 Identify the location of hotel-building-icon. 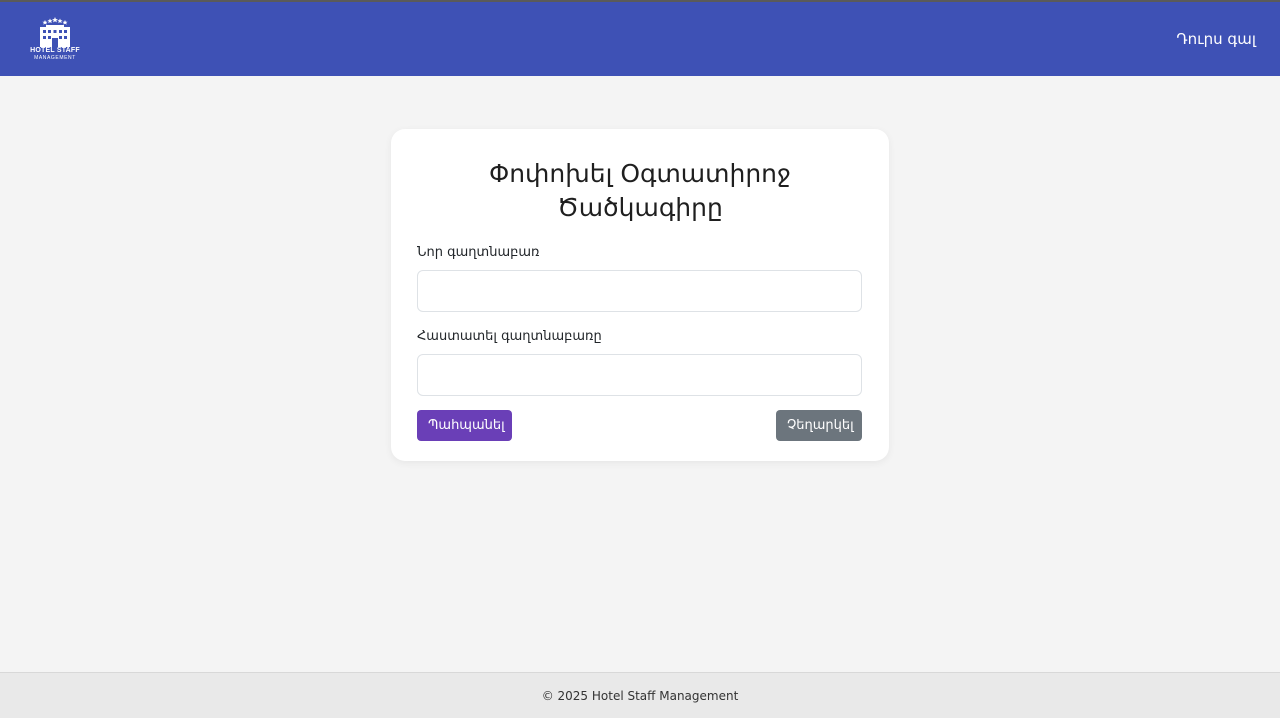
(55, 32).